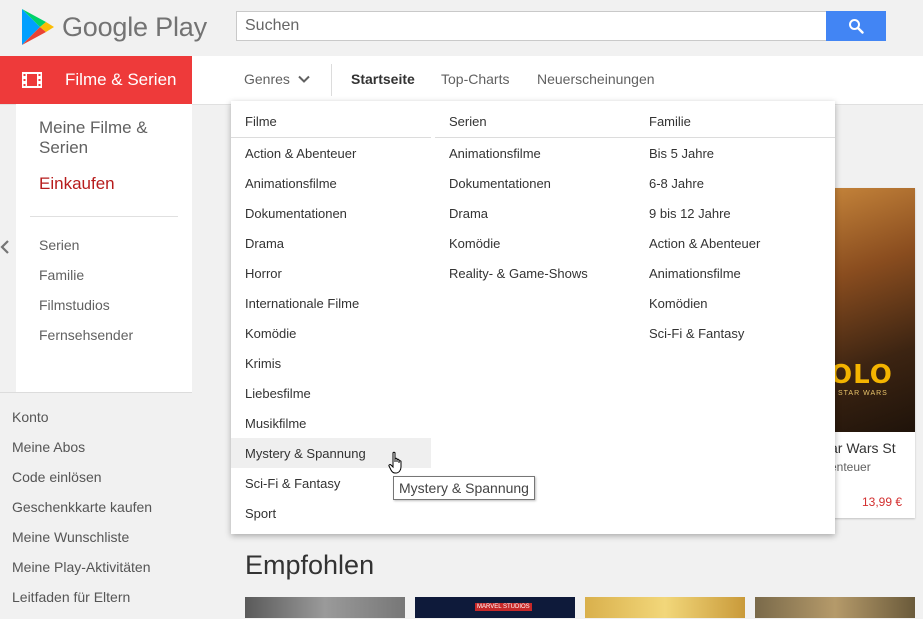  I want to click on tooltip: Mystery & Spannung, so click(464, 488).